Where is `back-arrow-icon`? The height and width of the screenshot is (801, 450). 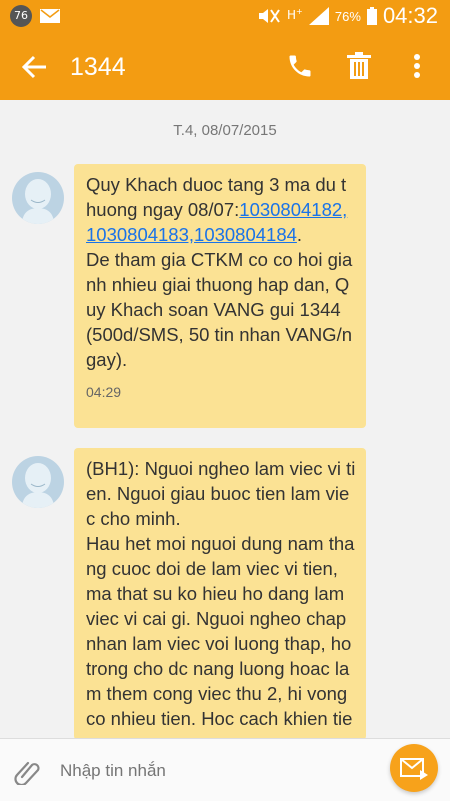
back-arrow-icon is located at coordinates (34, 67).